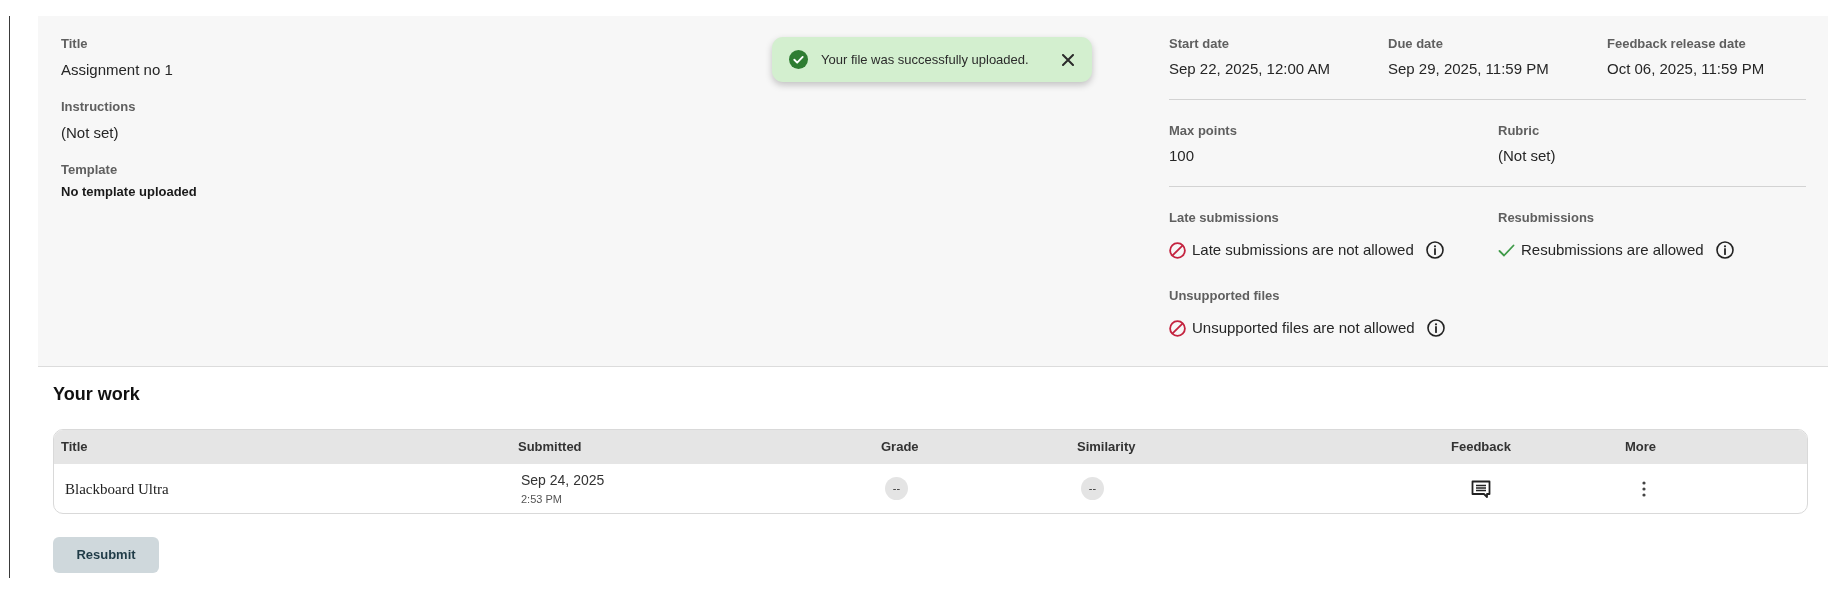 Image resolution: width=1848 pixels, height=610 pixels. What do you see at coordinates (98, 107) in the screenshot?
I see `detail-label: Instructions` at bounding box center [98, 107].